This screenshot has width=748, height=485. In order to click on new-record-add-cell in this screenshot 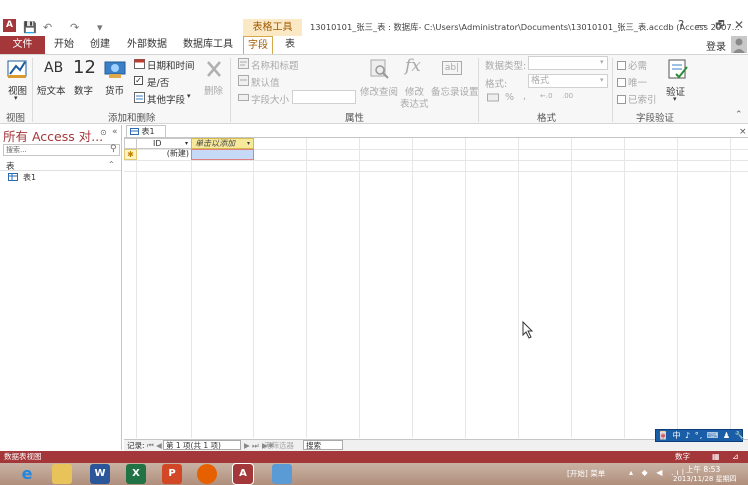, I will do `click(222, 154)`.